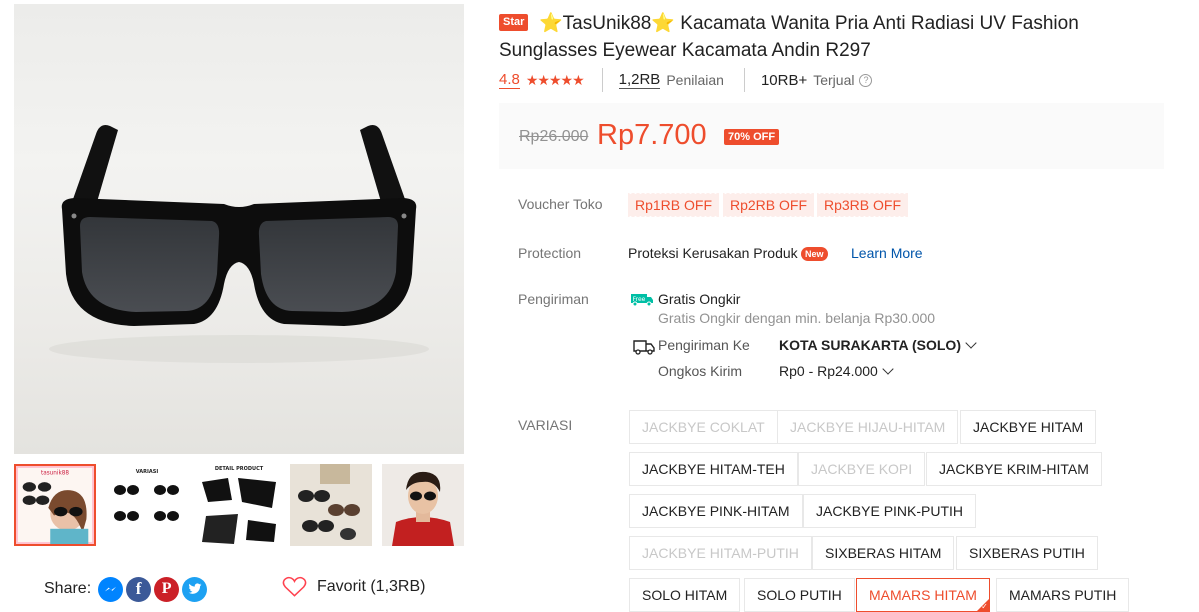  What do you see at coordinates (674, 205) in the screenshot?
I see `voucher-chip: Rp1RB OFF` at bounding box center [674, 205].